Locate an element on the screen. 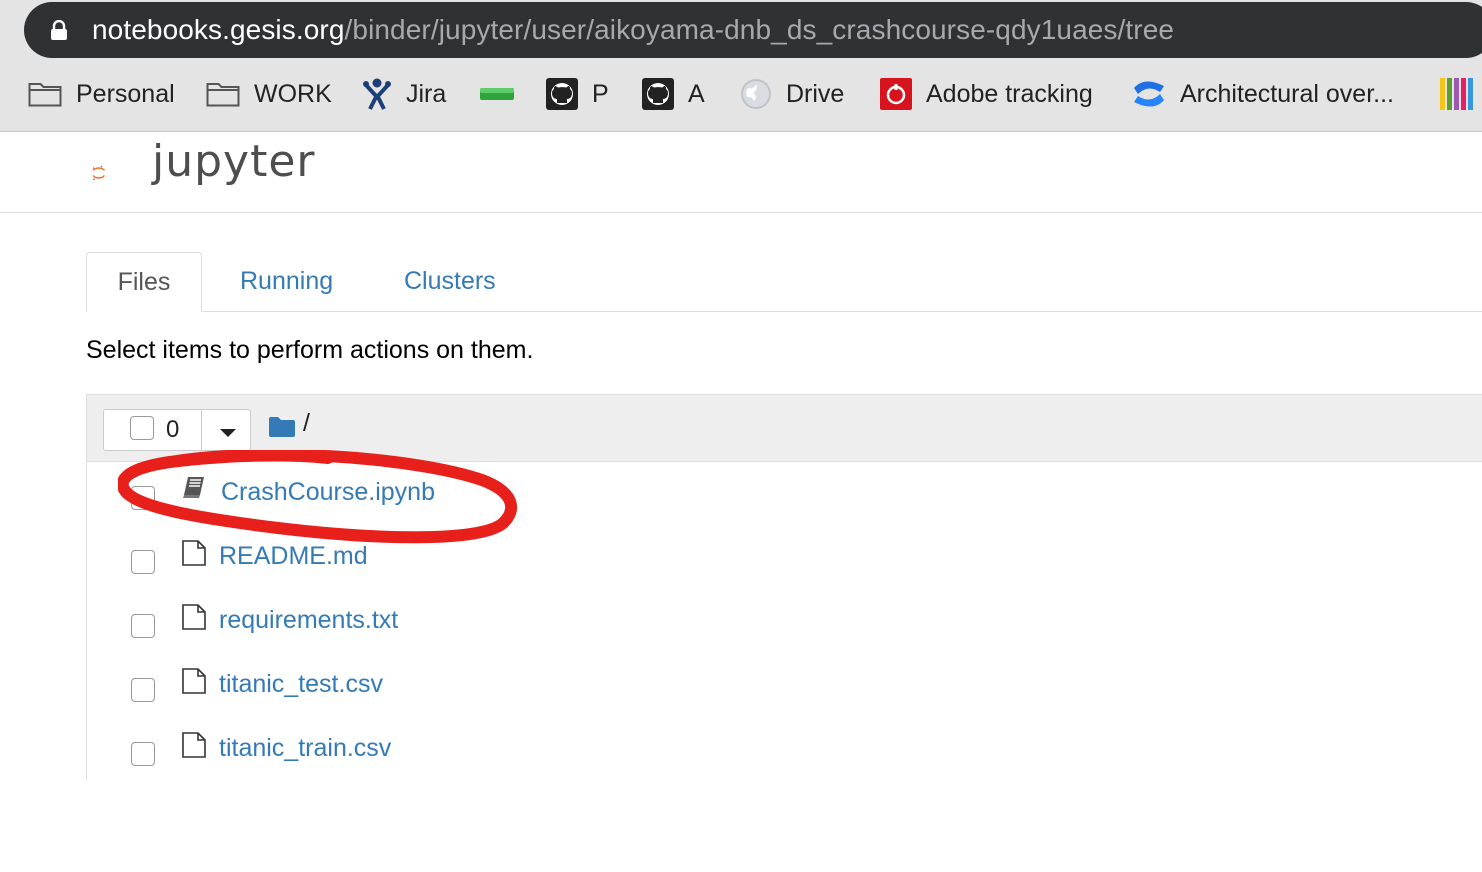 The width and height of the screenshot is (1482, 872). bookmark-label: Adobe tracking is located at coordinates (1009, 93).